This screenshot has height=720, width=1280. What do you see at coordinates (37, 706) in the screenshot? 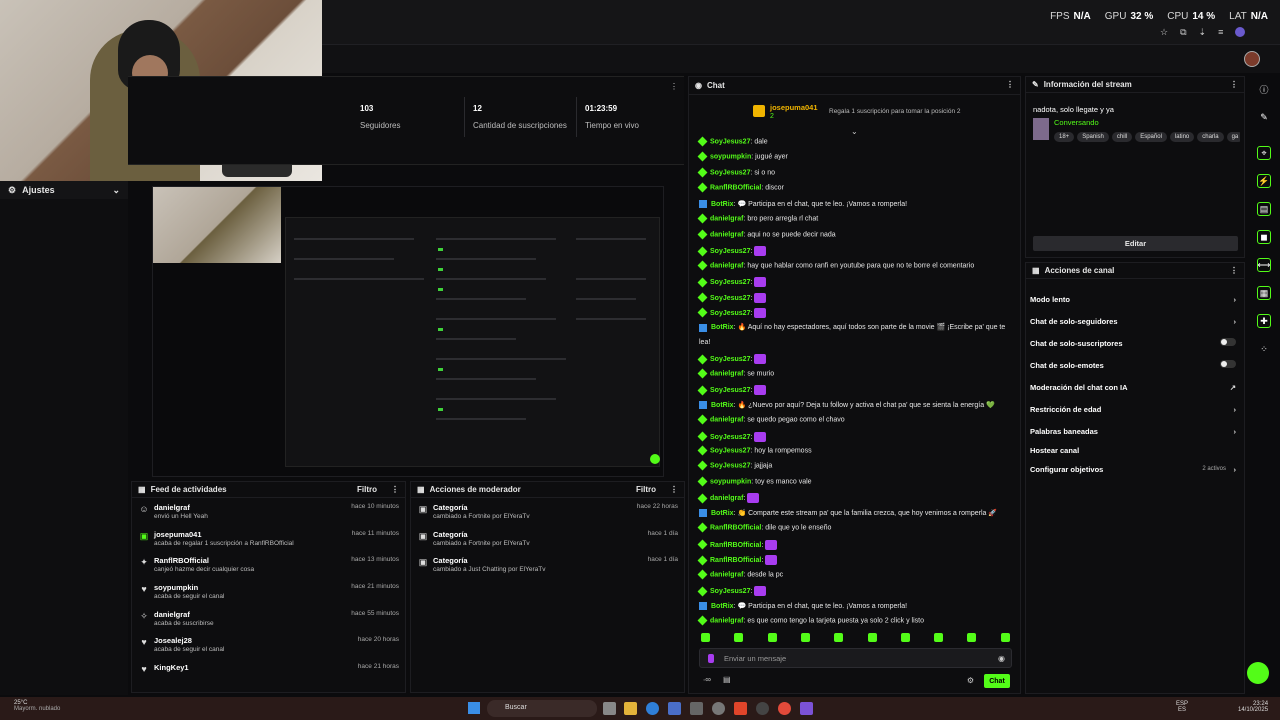
I see `weather-widget: 25°C Mayorm. nublado` at bounding box center [37, 706].